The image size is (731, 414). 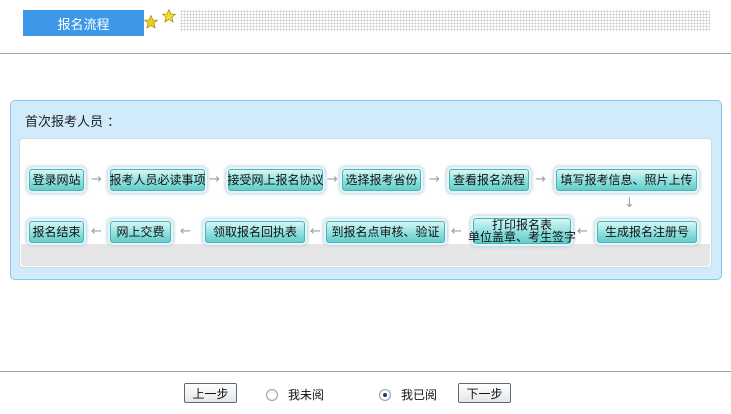 I want to click on radio-unread-label: 我未阅, so click(x=306, y=395).